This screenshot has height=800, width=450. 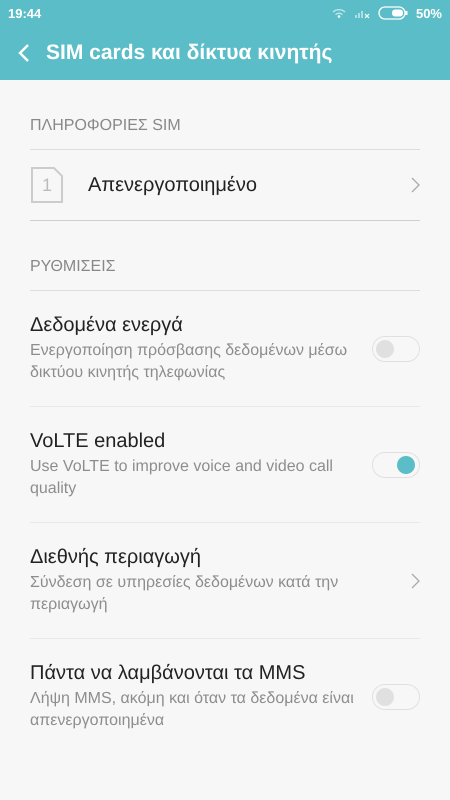 I want to click on settings-row: Δεδομένα ενεργά Ενεργοποίηση πρόσβασης δεδομένων μέσω δικτύου κινητής τηλεφωνίας, so click(x=225, y=349).